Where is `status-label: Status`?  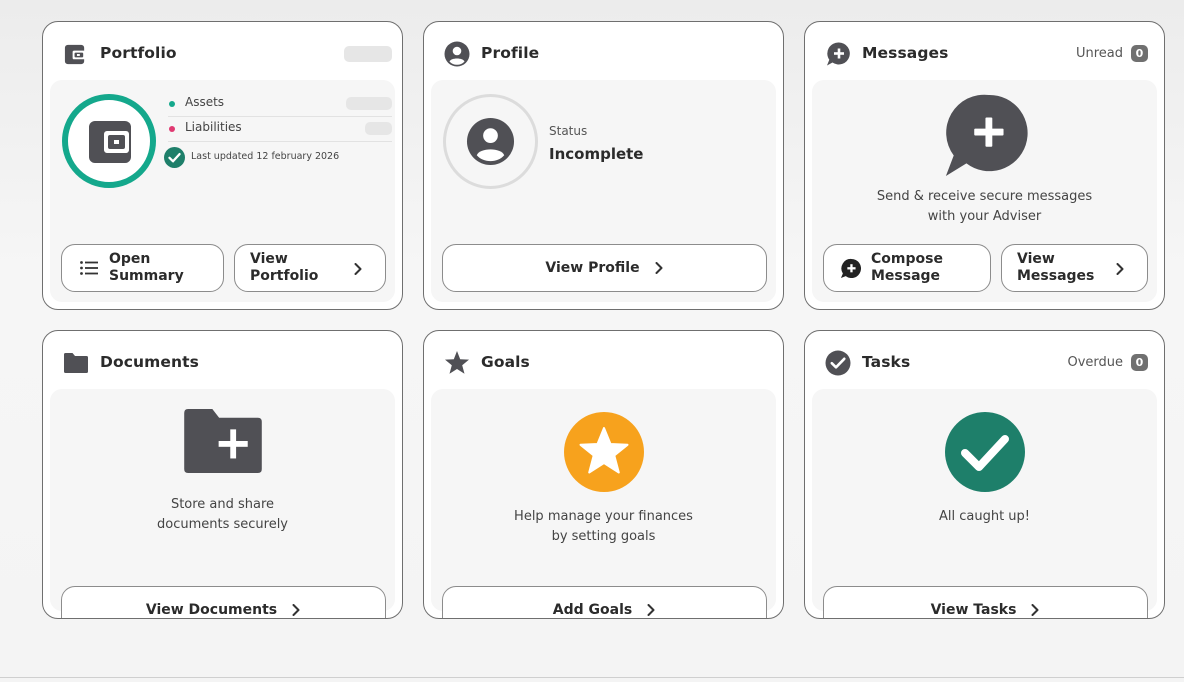
status-label: Status is located at coordinates (568, 131).